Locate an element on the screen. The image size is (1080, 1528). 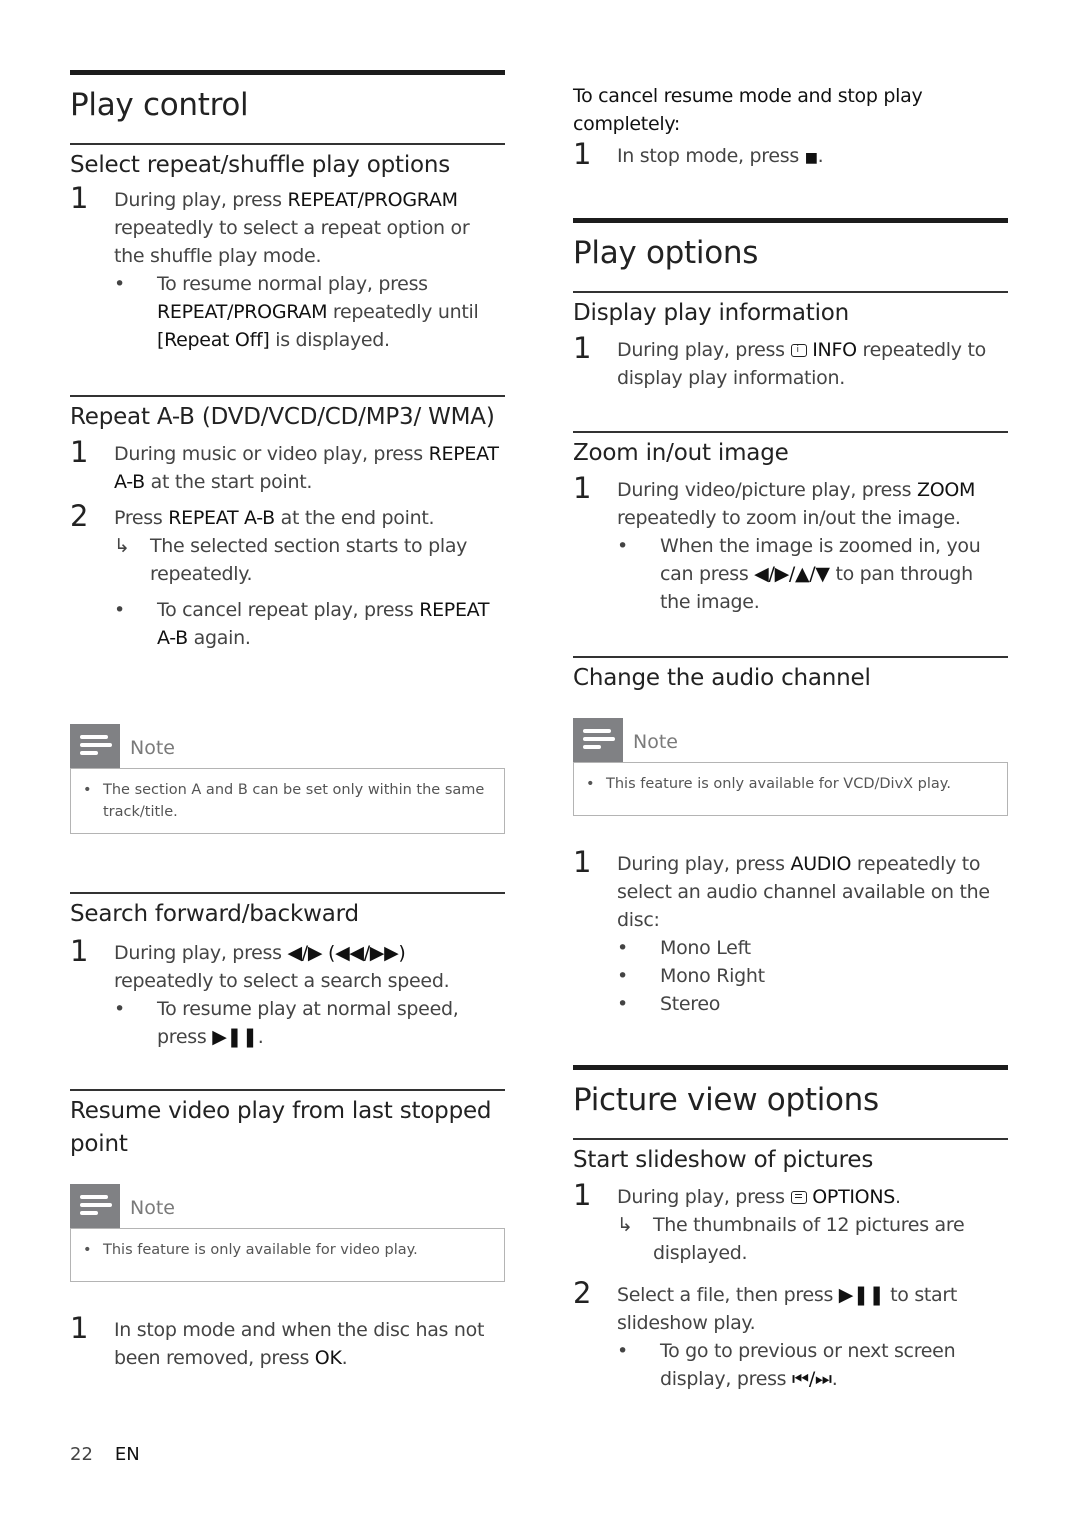
note-label: Note is located at coordinates (152, 1208).